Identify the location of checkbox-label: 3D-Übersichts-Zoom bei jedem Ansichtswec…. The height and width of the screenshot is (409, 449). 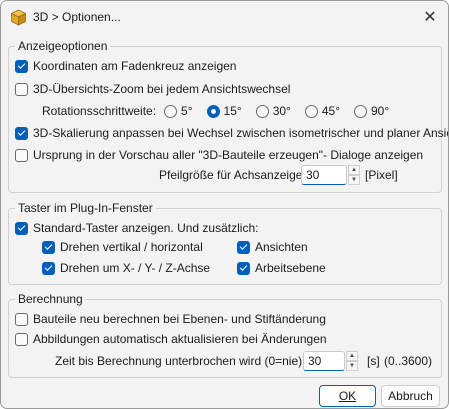
(162, 89).